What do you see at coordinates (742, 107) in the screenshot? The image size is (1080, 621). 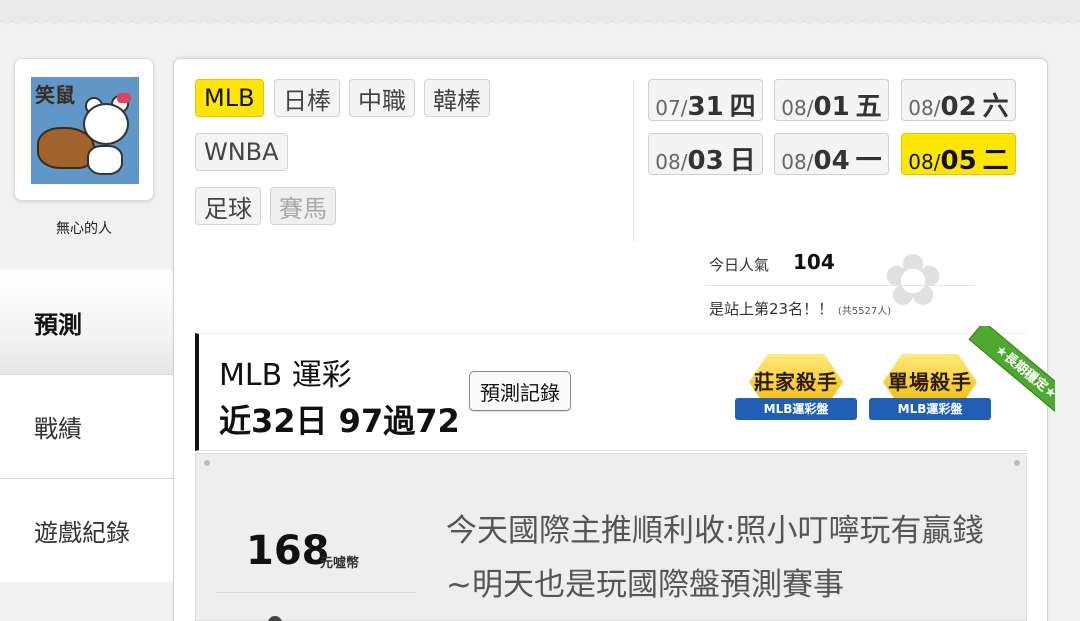 I see `date-weekday: 四` at bounding box center [742, 107].